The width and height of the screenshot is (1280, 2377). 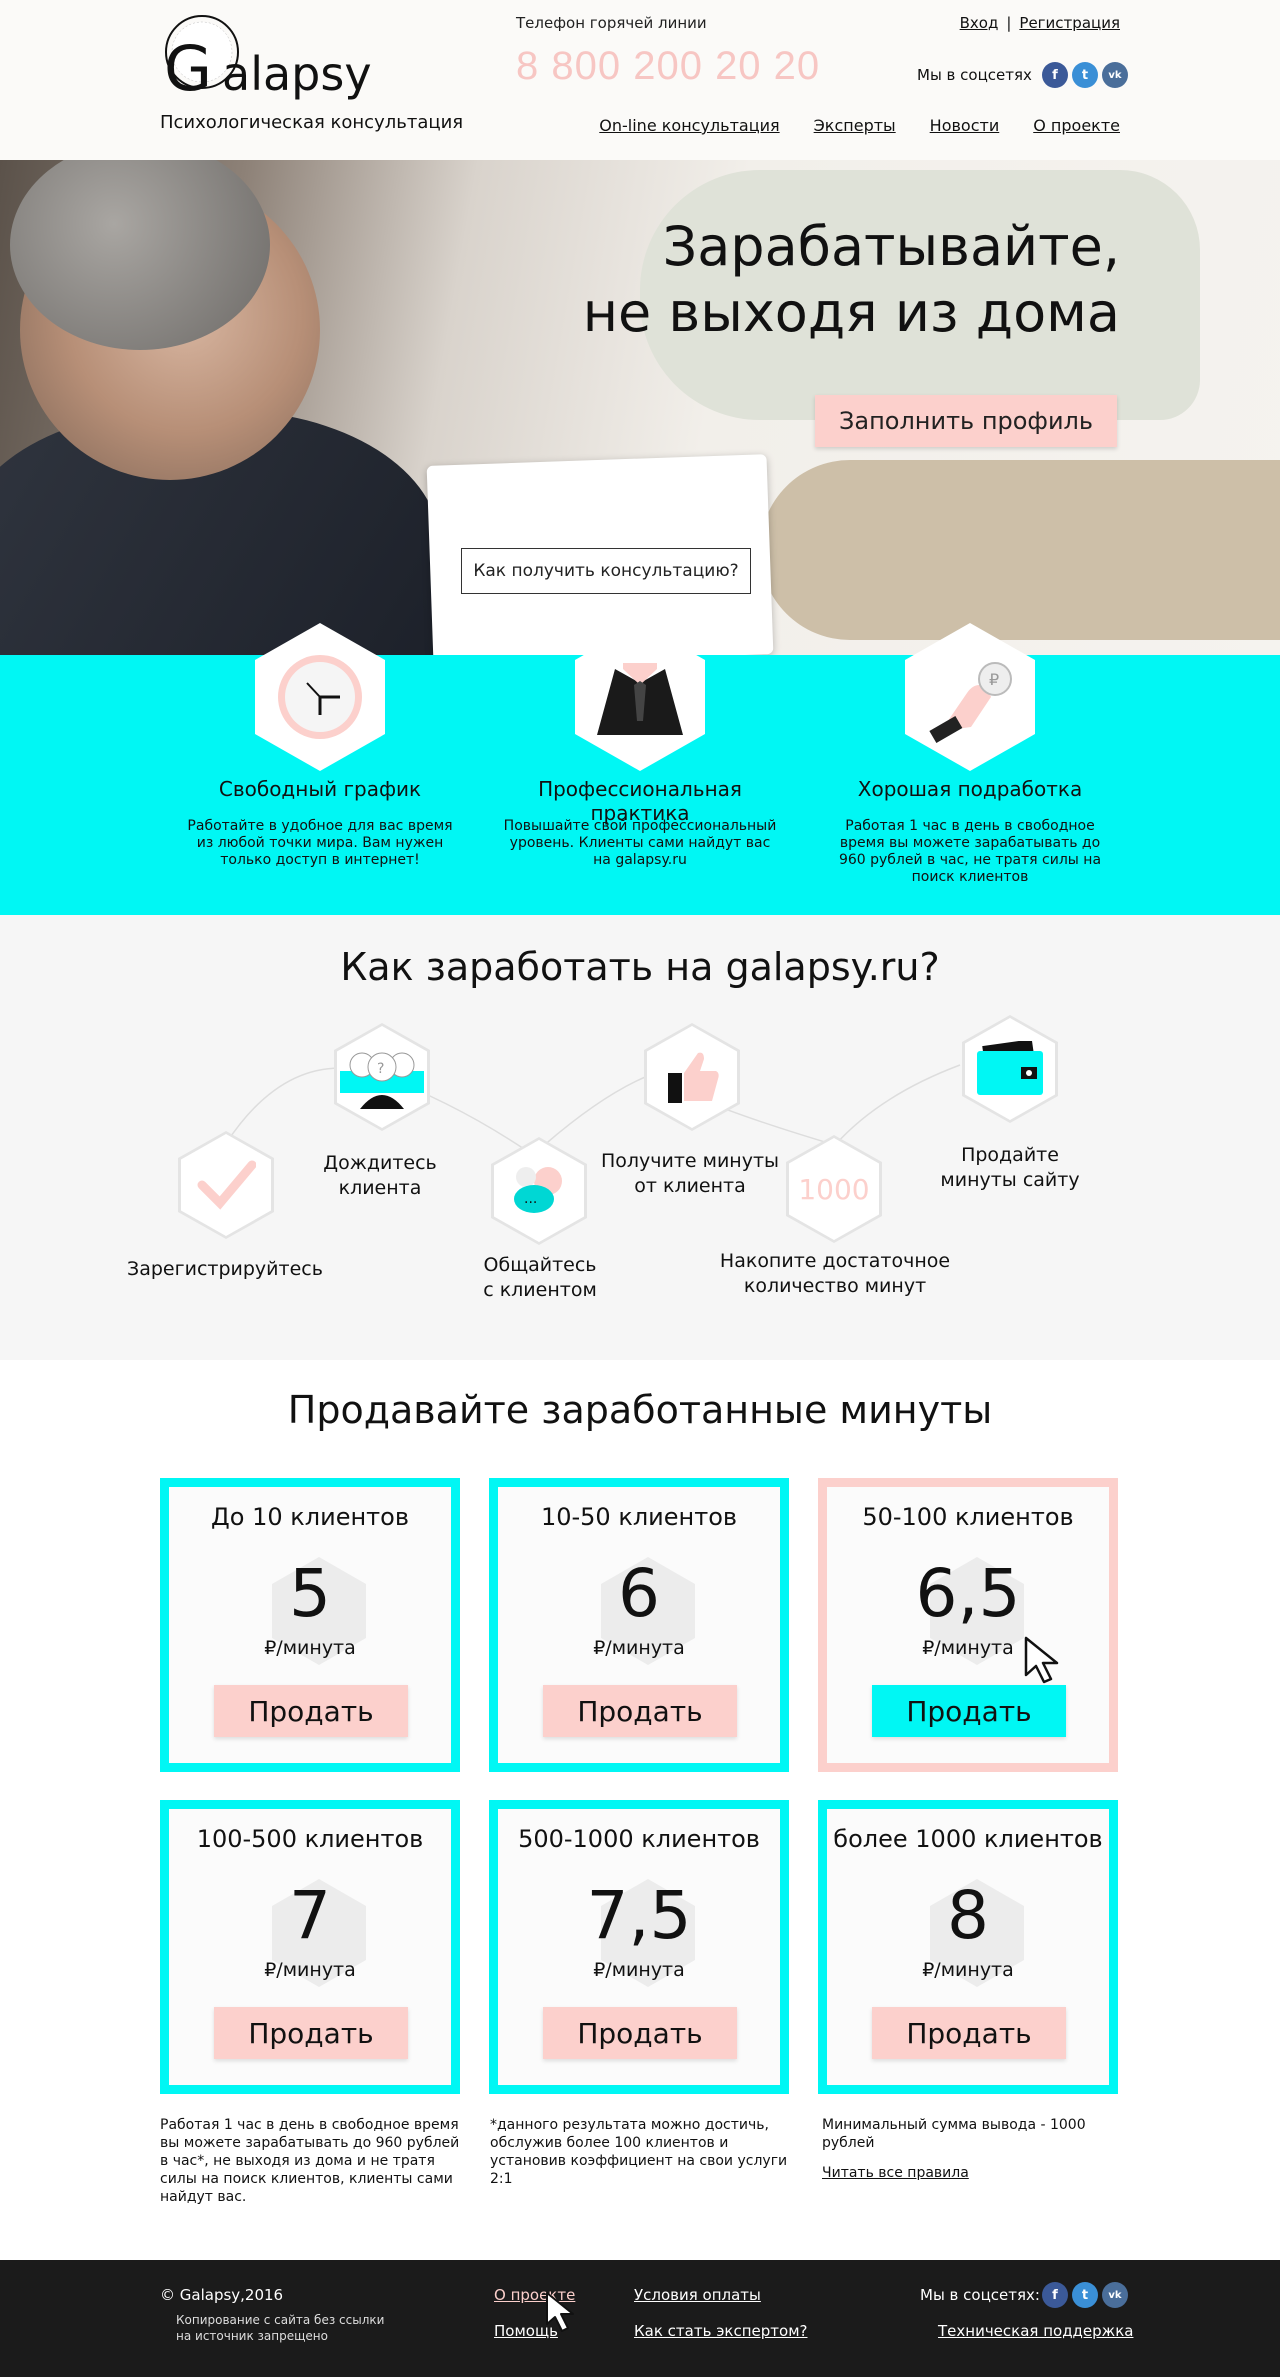 I want to click on step-communicate-label: Общайтесь с клиентом, so click(x=540, y=1278).